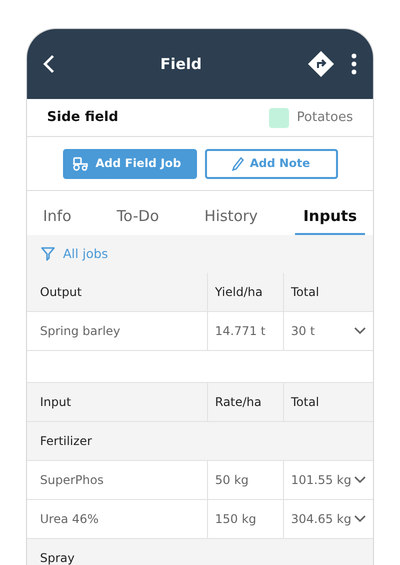  Describe the element at coordinates (80, 163) in the screenshot. I see `tractor-icon` at that location.